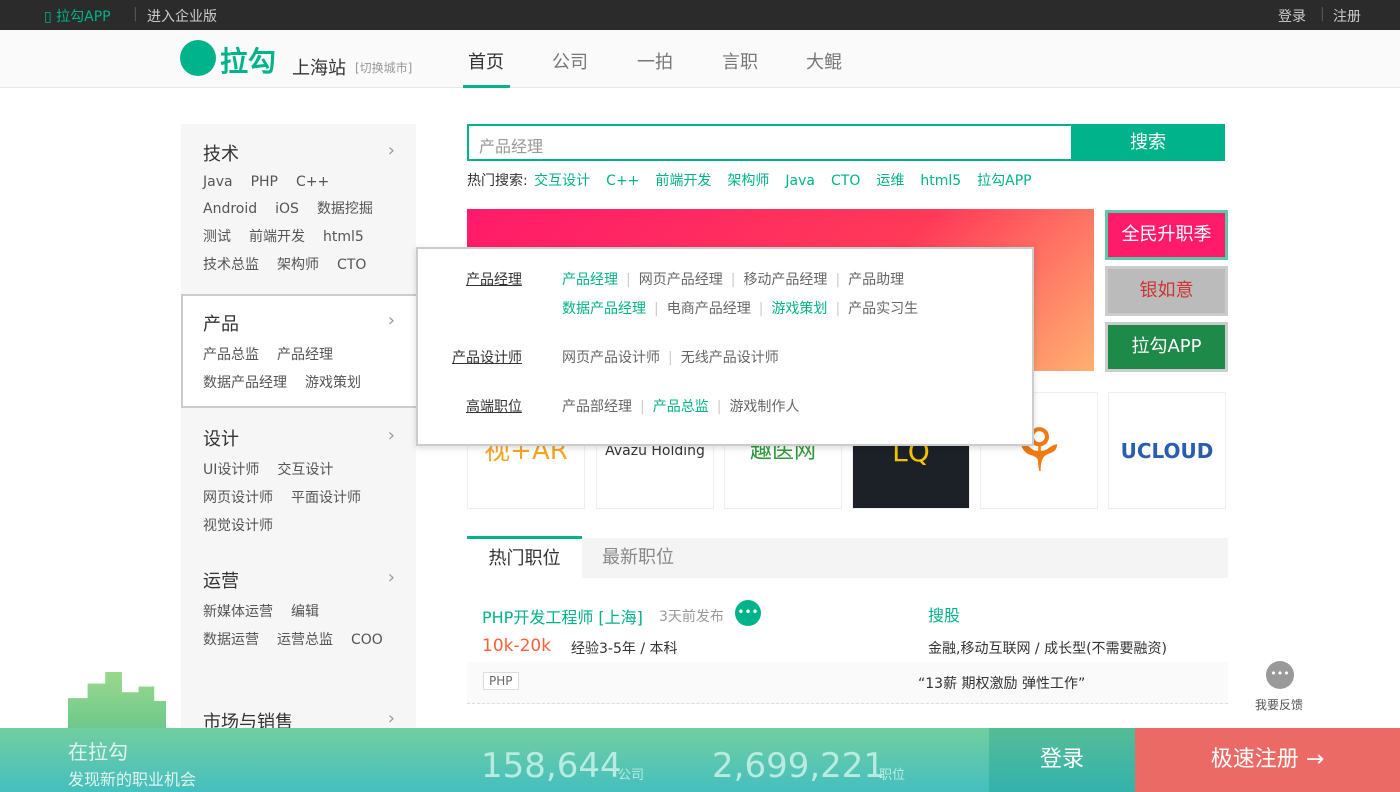  Describe the element at coordinates (486, 61) in the screenshot. I see `nav-home: 首页` at that location.